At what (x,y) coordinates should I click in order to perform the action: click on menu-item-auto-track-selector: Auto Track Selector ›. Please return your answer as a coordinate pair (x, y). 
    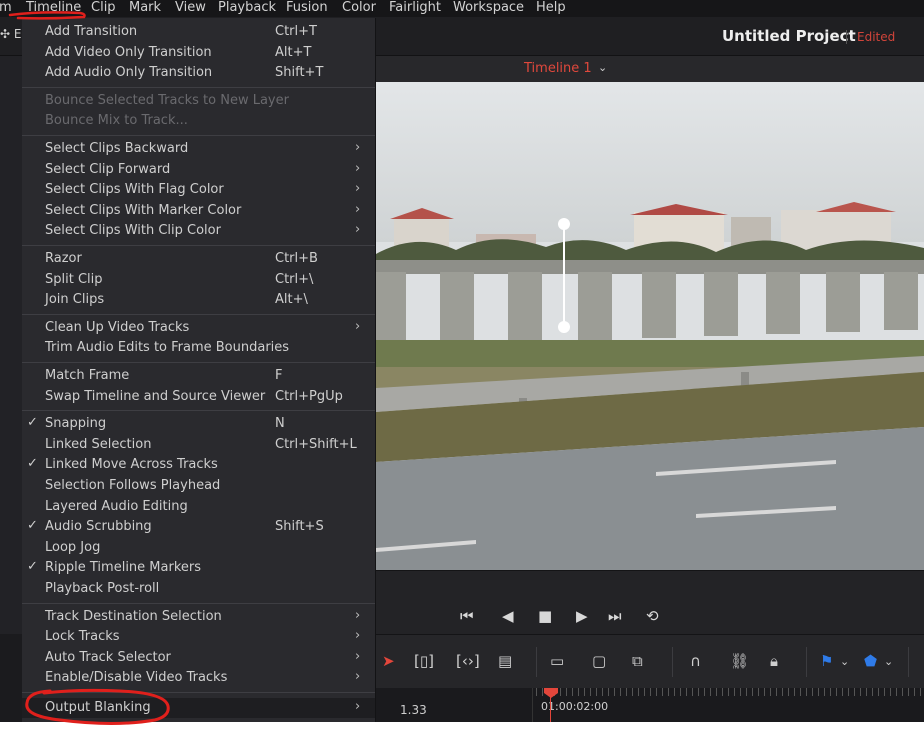
    Looking at the image, I should click on (198, 658).